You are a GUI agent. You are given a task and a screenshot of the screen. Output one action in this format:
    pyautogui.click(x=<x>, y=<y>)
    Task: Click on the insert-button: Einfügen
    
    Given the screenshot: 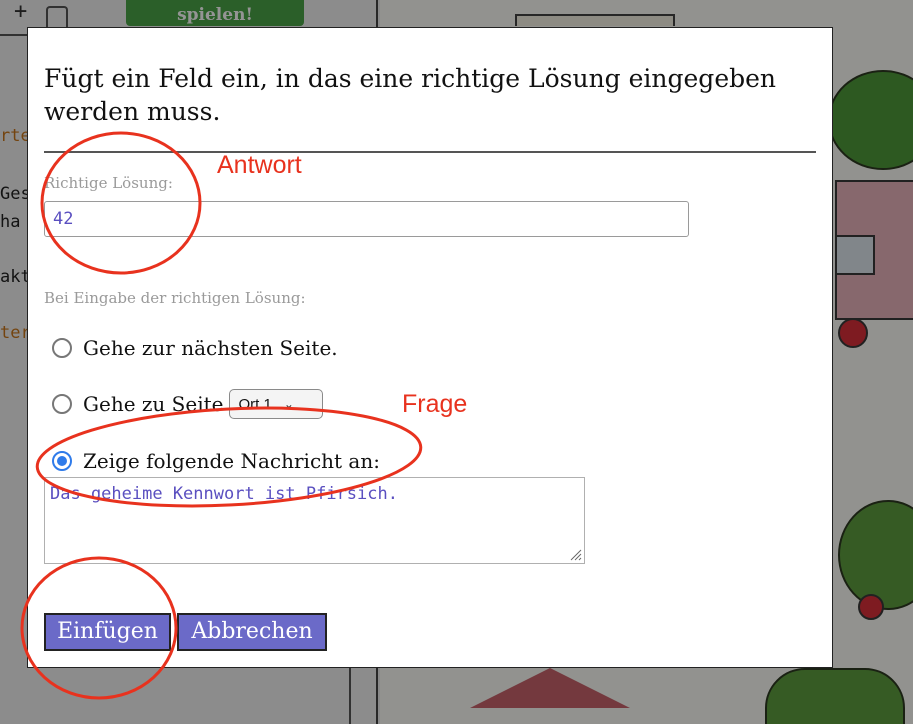 What is the action you would take?
    pyautogui.click(x=107, y=632)
    